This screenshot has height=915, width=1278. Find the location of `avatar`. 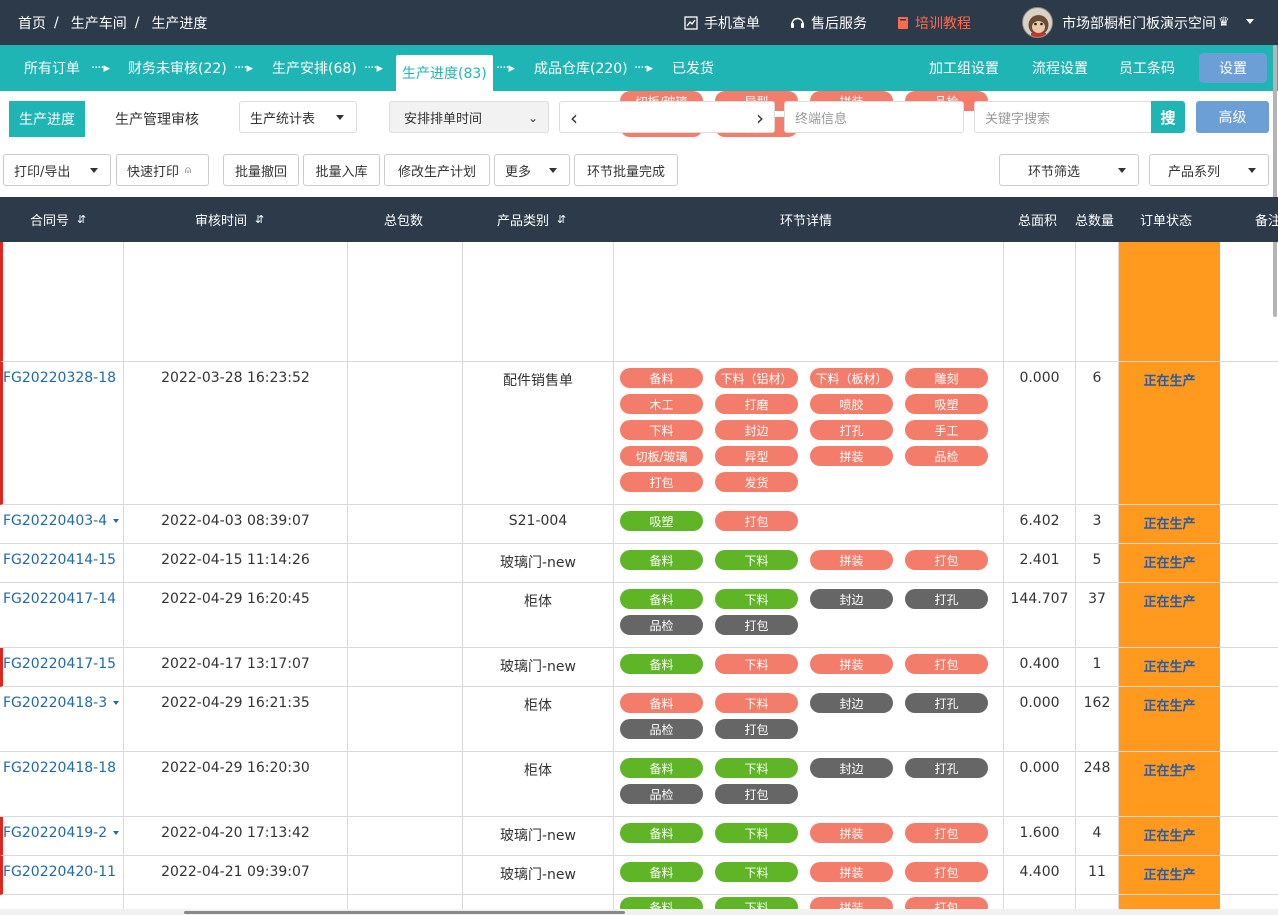

avatar is located at coordinates (1037, 22).